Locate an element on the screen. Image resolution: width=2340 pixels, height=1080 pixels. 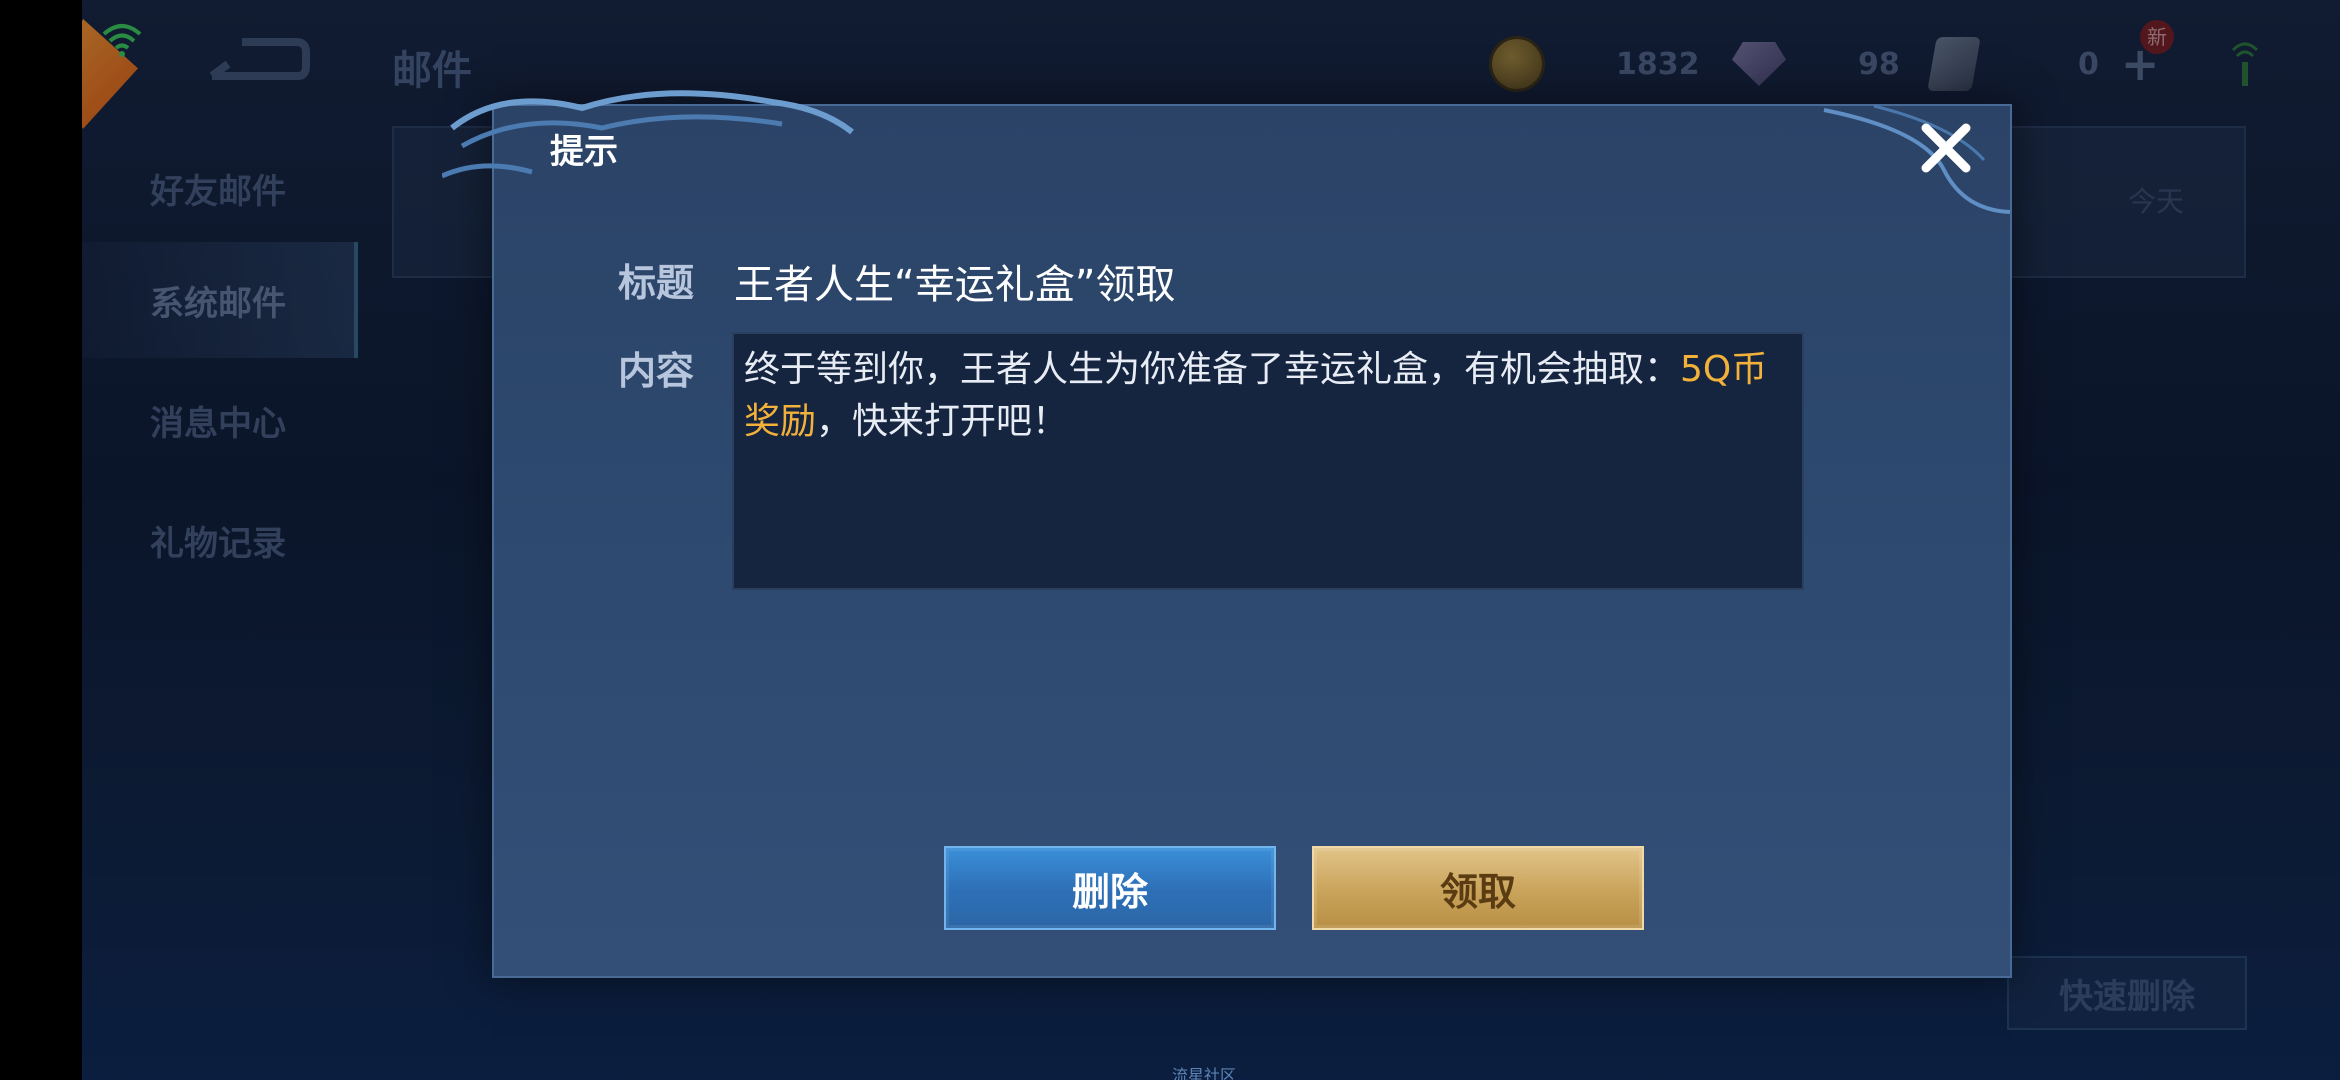
delete-button: 删除 is located at coordinates (1110, 888).